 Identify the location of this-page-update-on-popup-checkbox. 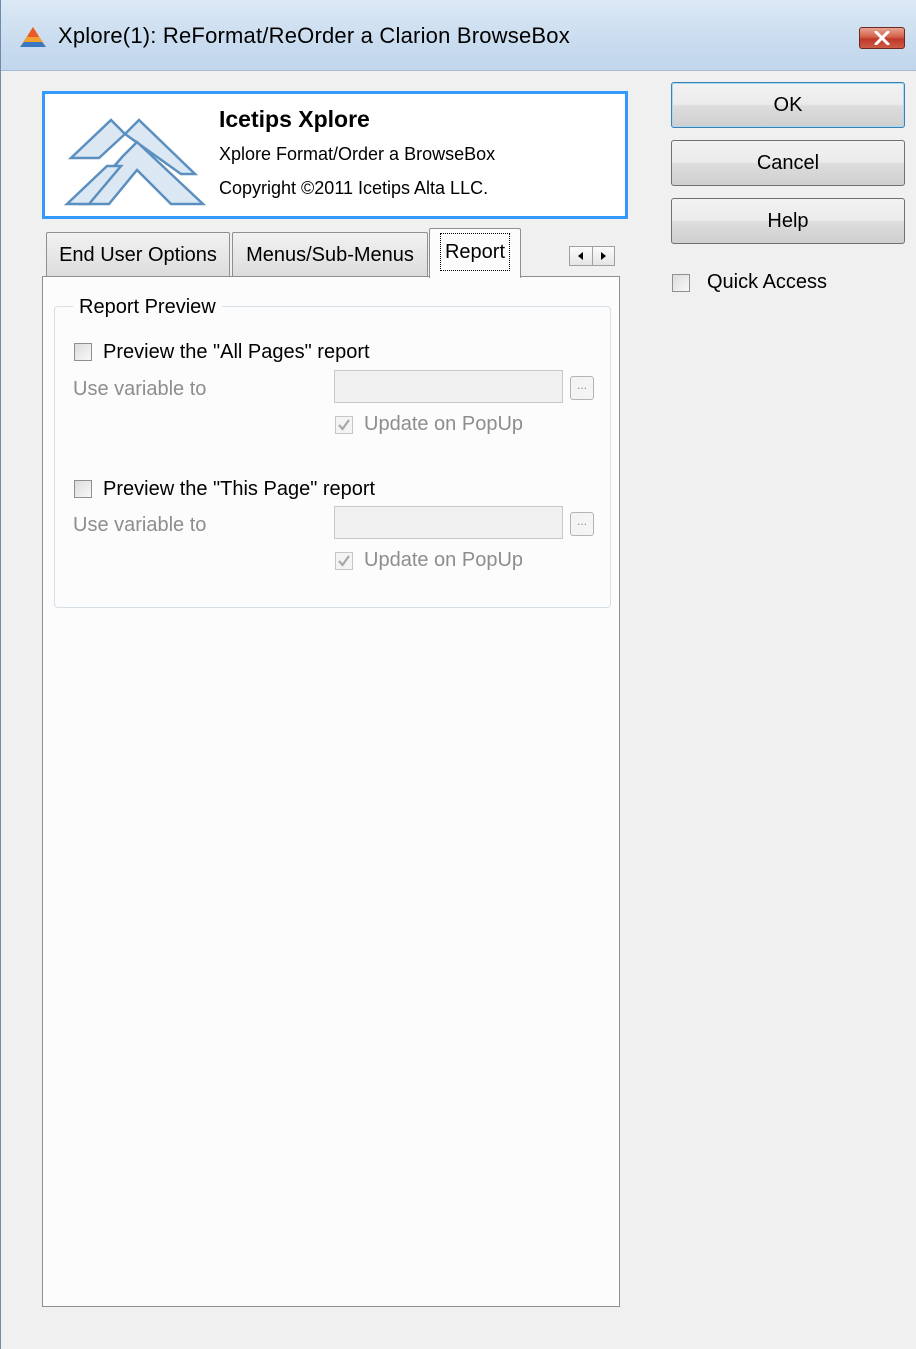
(344, 561).